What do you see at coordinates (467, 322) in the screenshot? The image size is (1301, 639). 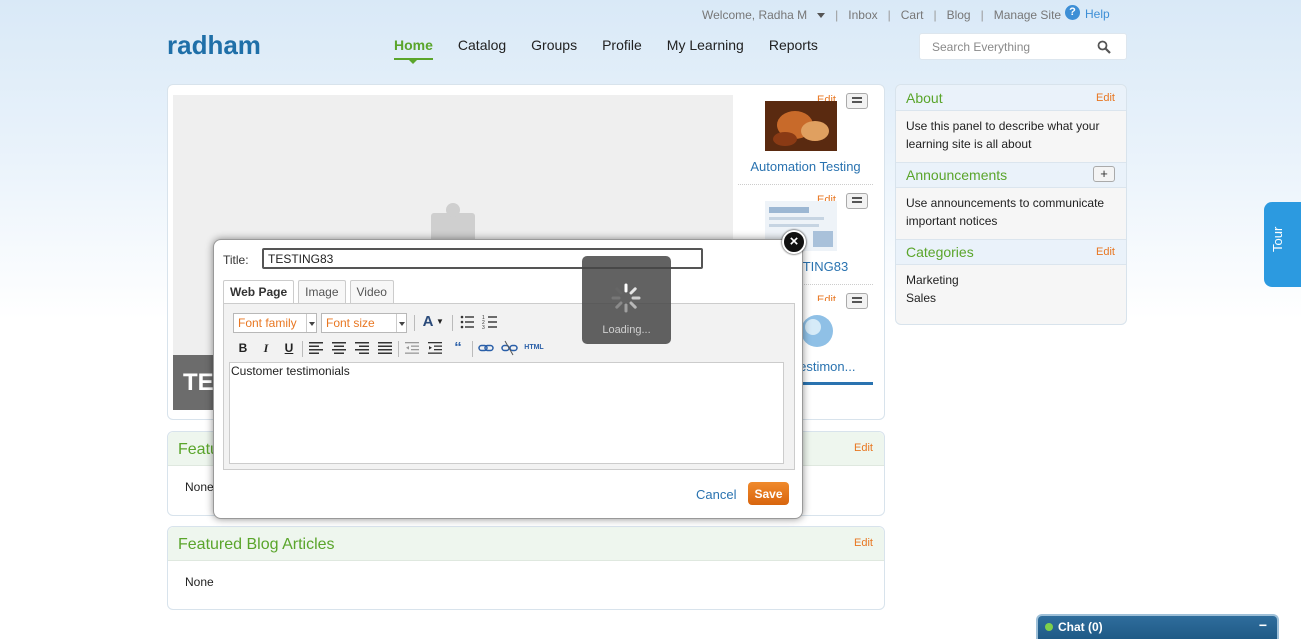 I see `bullet-list-icon` at bounding box center [467, 322].